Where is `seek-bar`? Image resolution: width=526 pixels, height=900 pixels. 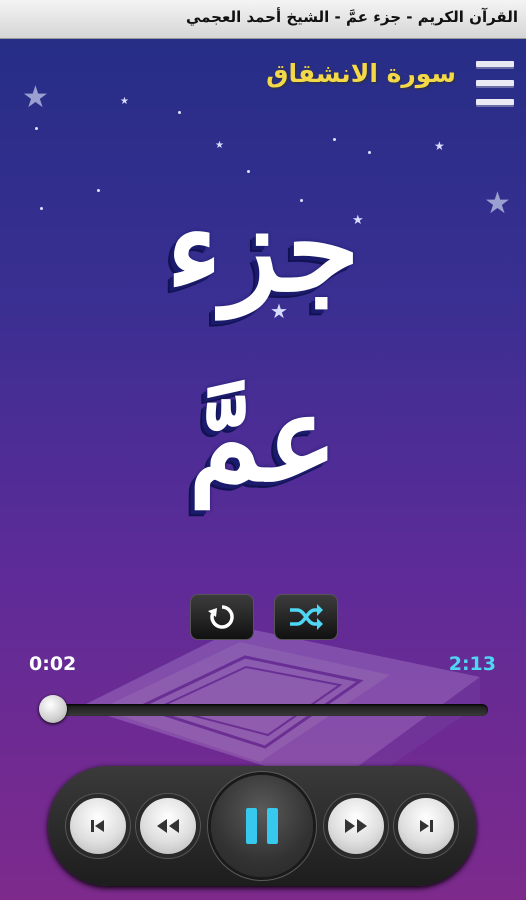
seek-bar is located at coordinates (264, 710).